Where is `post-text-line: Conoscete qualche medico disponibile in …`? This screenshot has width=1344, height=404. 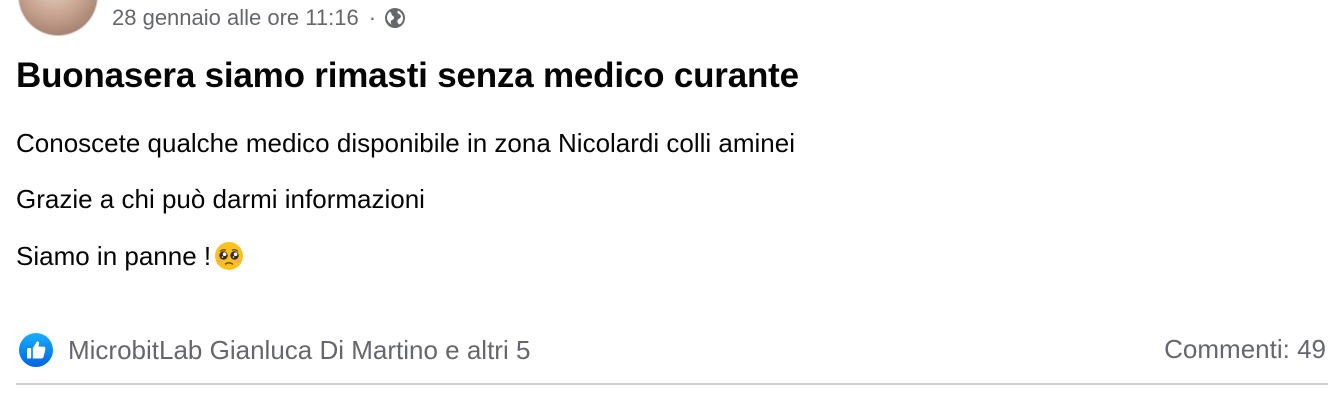 post-text-line: Conoscete qualche medico disponibile in … is located at coordinates (405, 143).